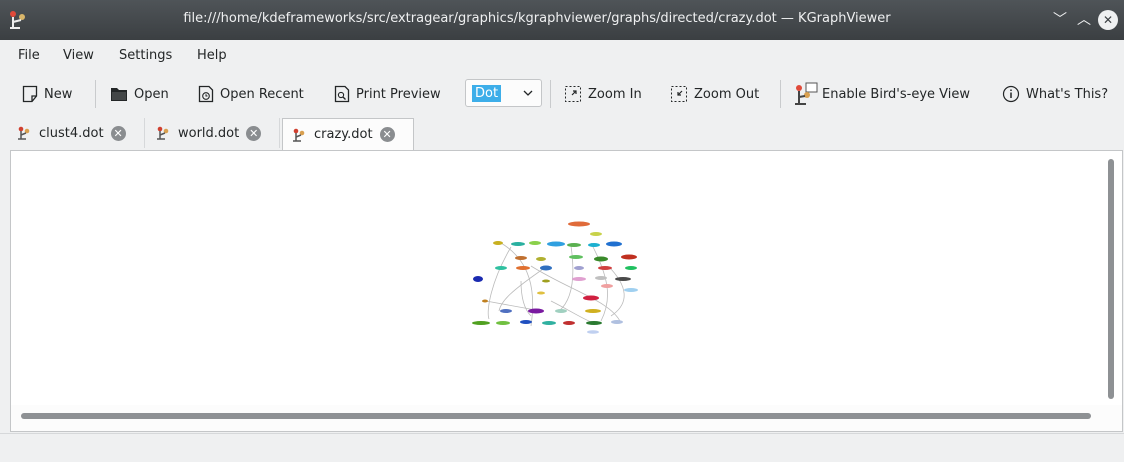  I want to click on print-preview-button: Print Preview, so click(387, 94).